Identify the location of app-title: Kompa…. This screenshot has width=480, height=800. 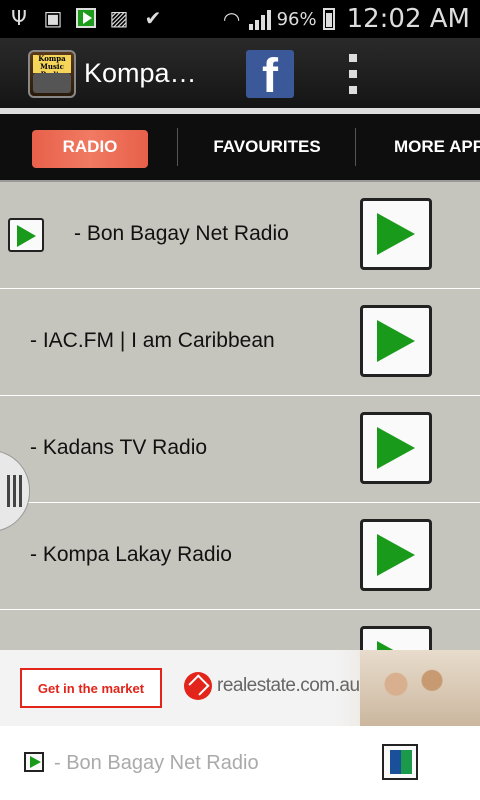
(140, 73).